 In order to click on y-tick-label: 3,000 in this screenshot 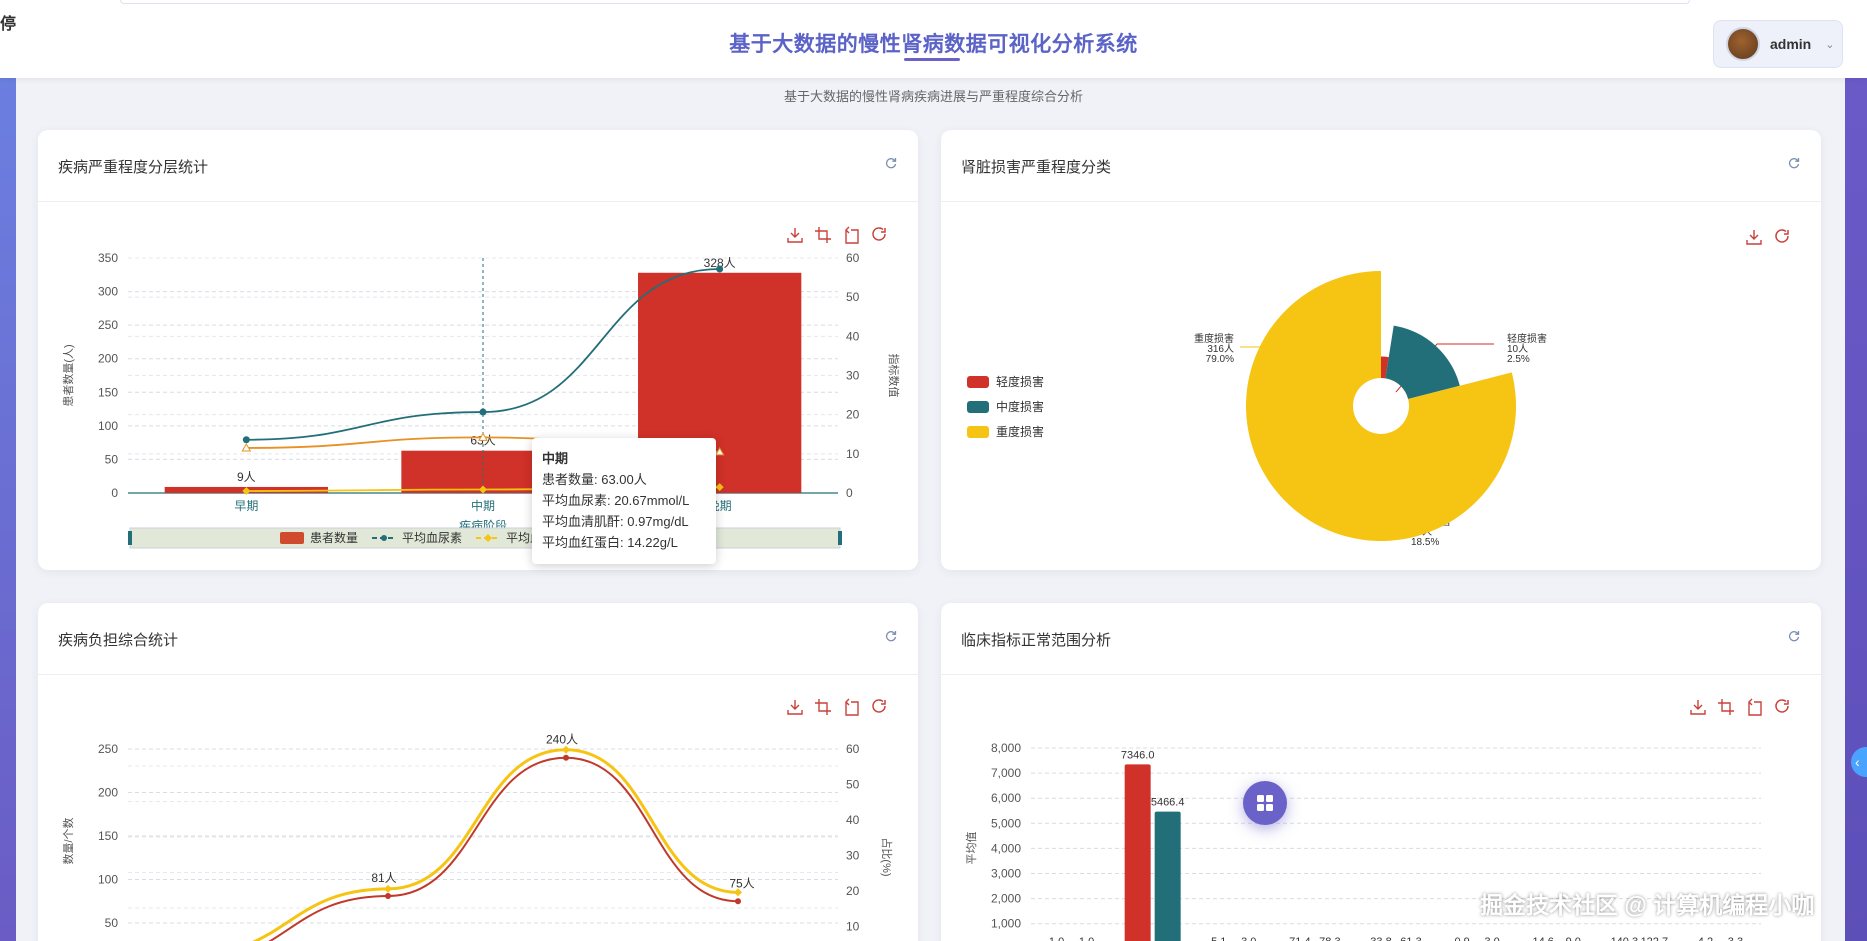, I will do `click(1006, 874)`.